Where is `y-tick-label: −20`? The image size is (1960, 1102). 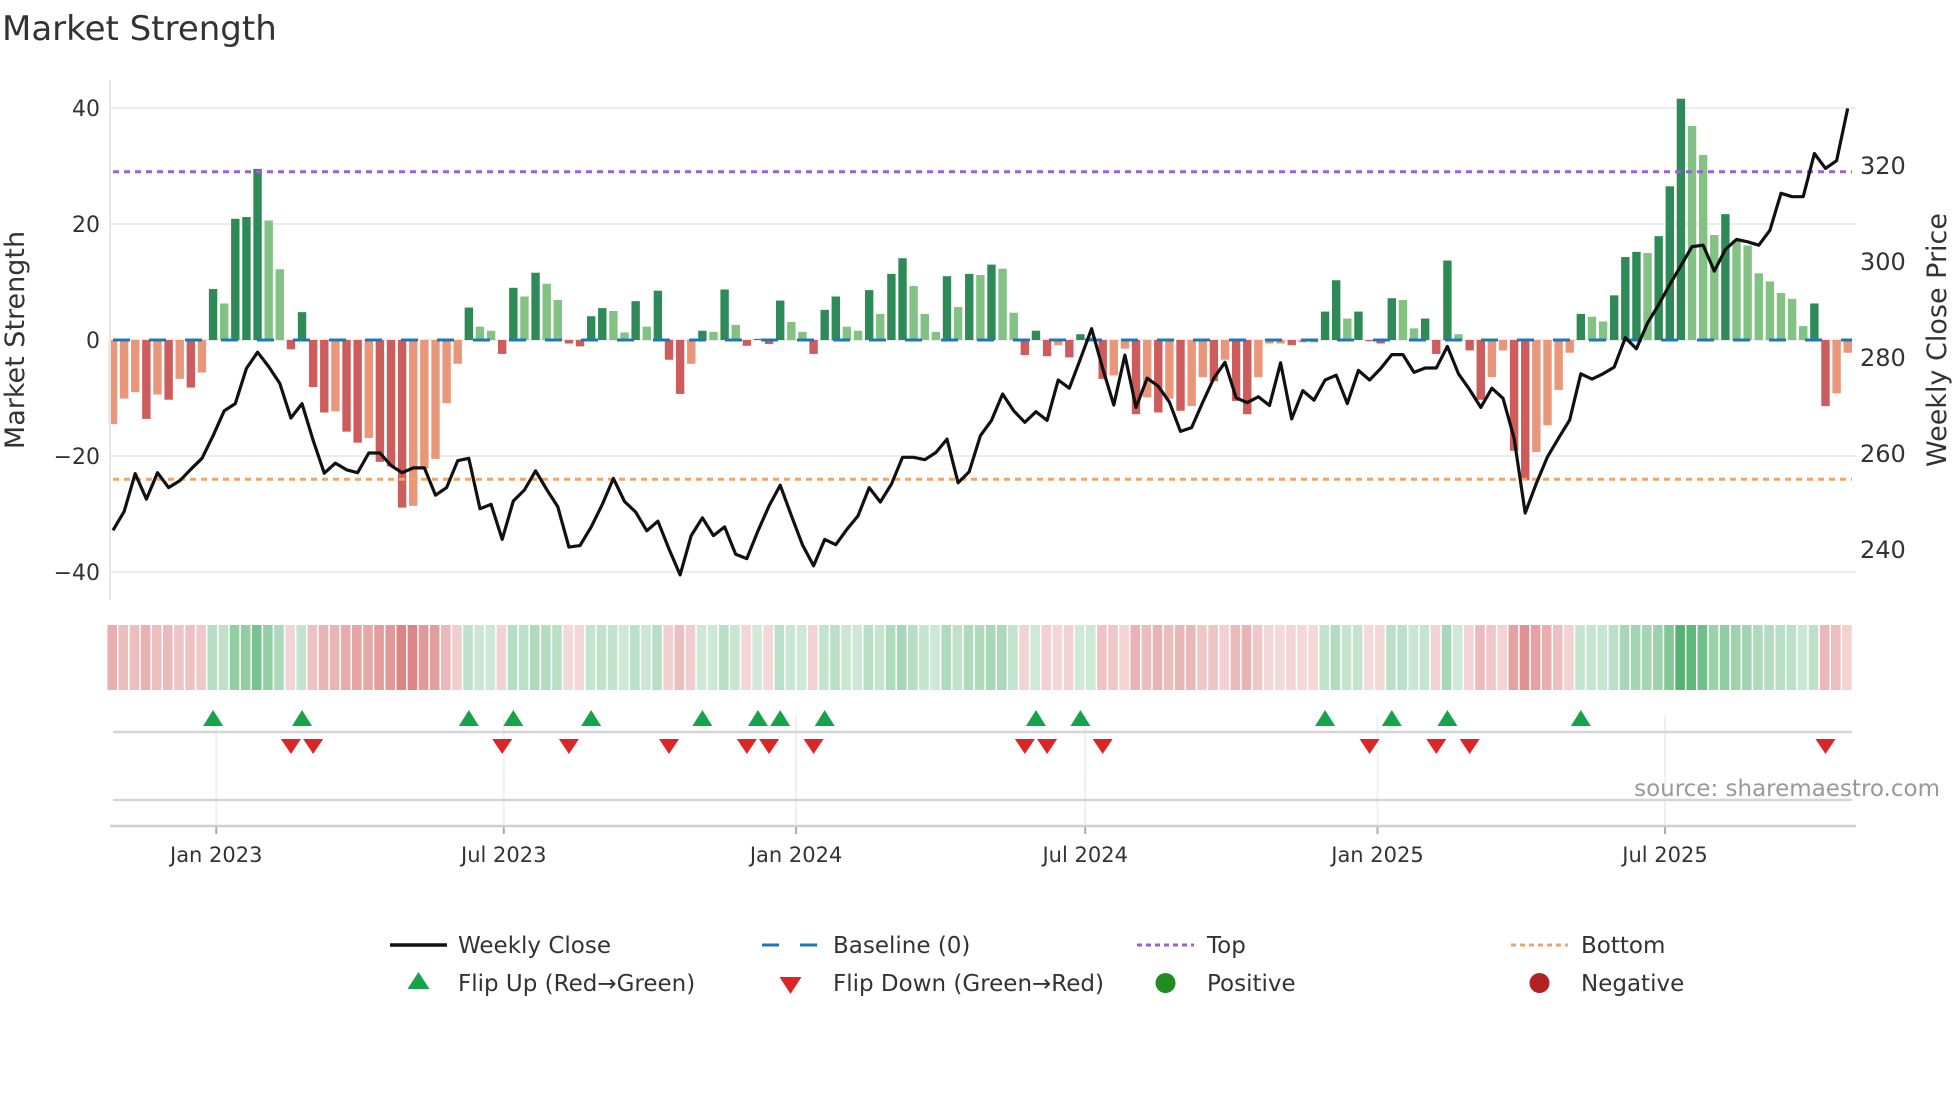 y-tick-label: −20 is located at coordinates (77, 457).